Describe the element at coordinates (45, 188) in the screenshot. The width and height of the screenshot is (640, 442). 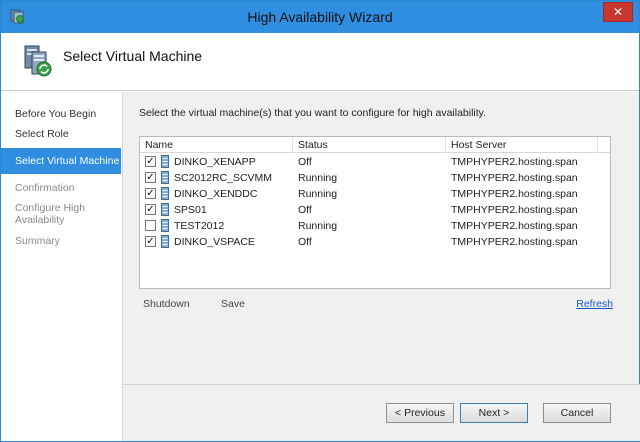
I see `nav-item-confirmation: Confirmation` at that location.